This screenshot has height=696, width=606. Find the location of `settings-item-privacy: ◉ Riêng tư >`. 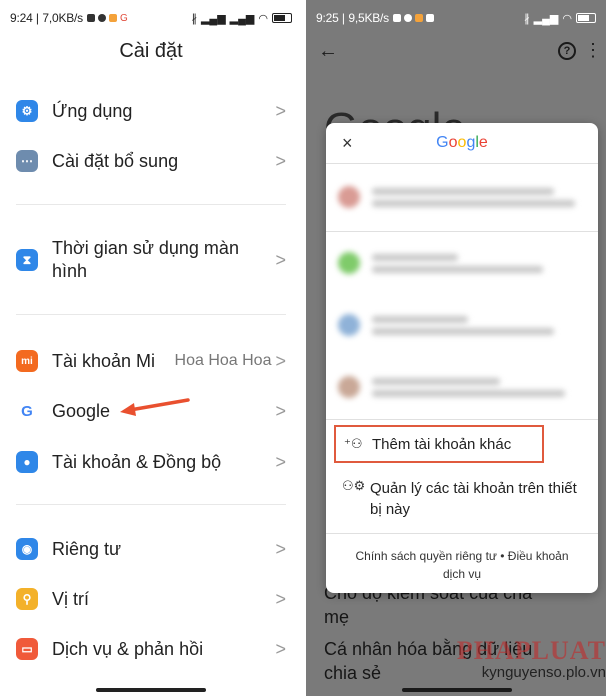

settings-item-privacy: ◉ Riêng tư > is located at coordinates (151, 549).